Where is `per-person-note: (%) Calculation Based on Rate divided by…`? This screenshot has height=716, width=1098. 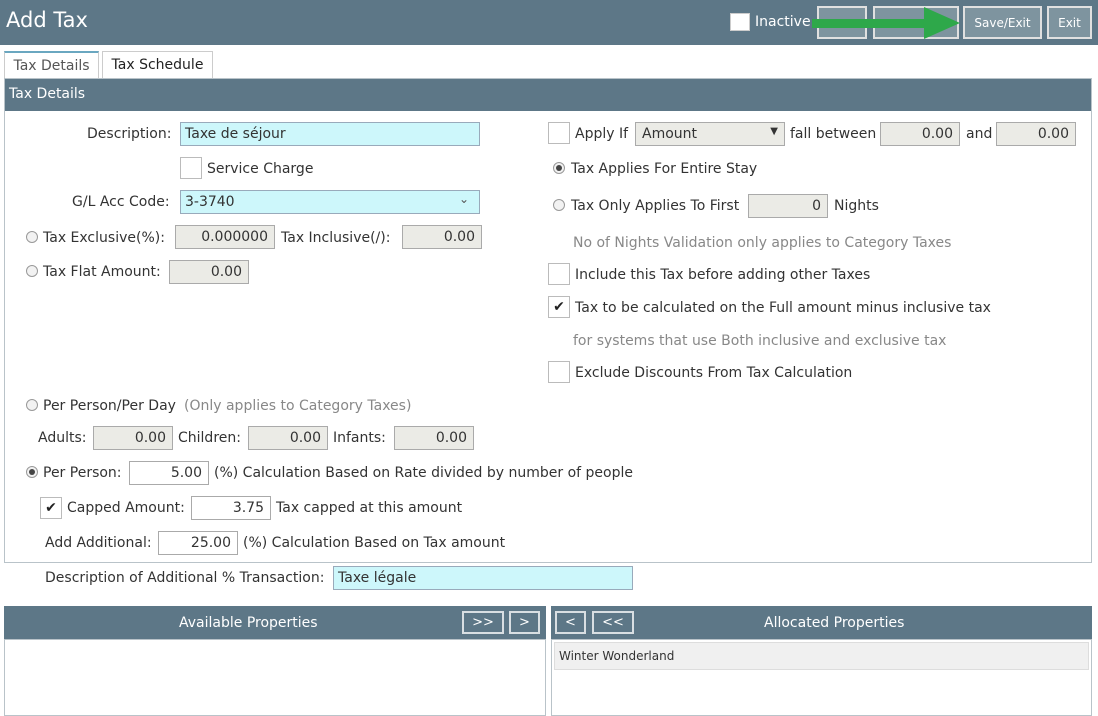 per-person-note: (%) Calculation Based on Rate divided by… is located at coordinates (423, 473).